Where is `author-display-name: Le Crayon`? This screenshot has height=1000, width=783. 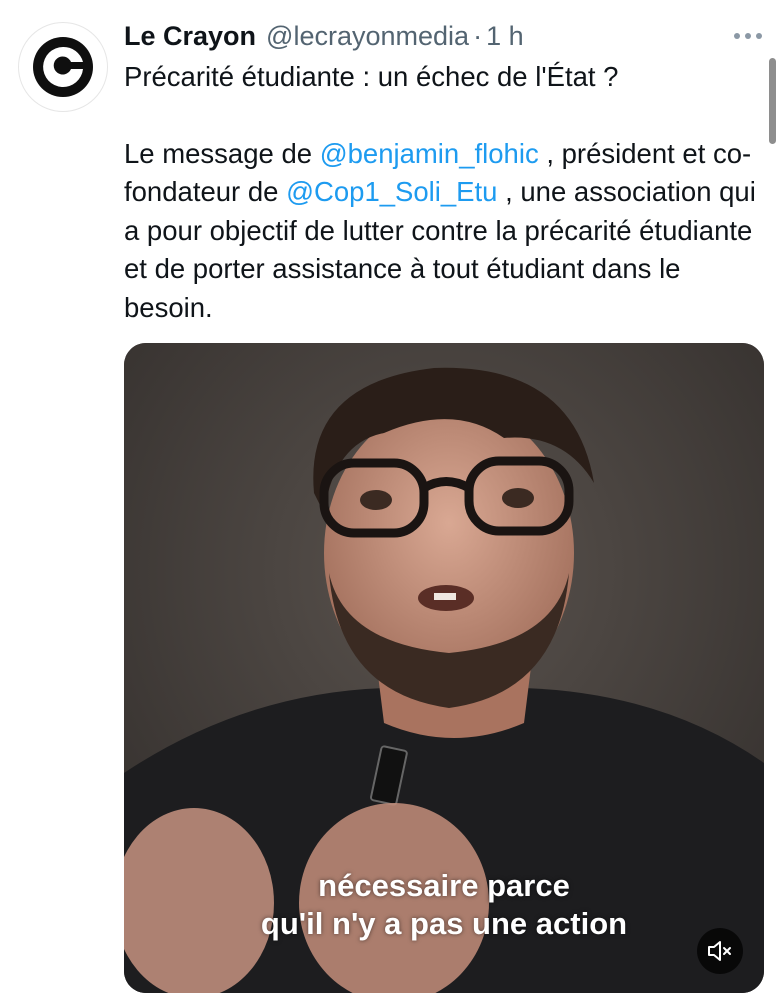 author-display-name: Le Crayon is located at coordinates (190, 36).